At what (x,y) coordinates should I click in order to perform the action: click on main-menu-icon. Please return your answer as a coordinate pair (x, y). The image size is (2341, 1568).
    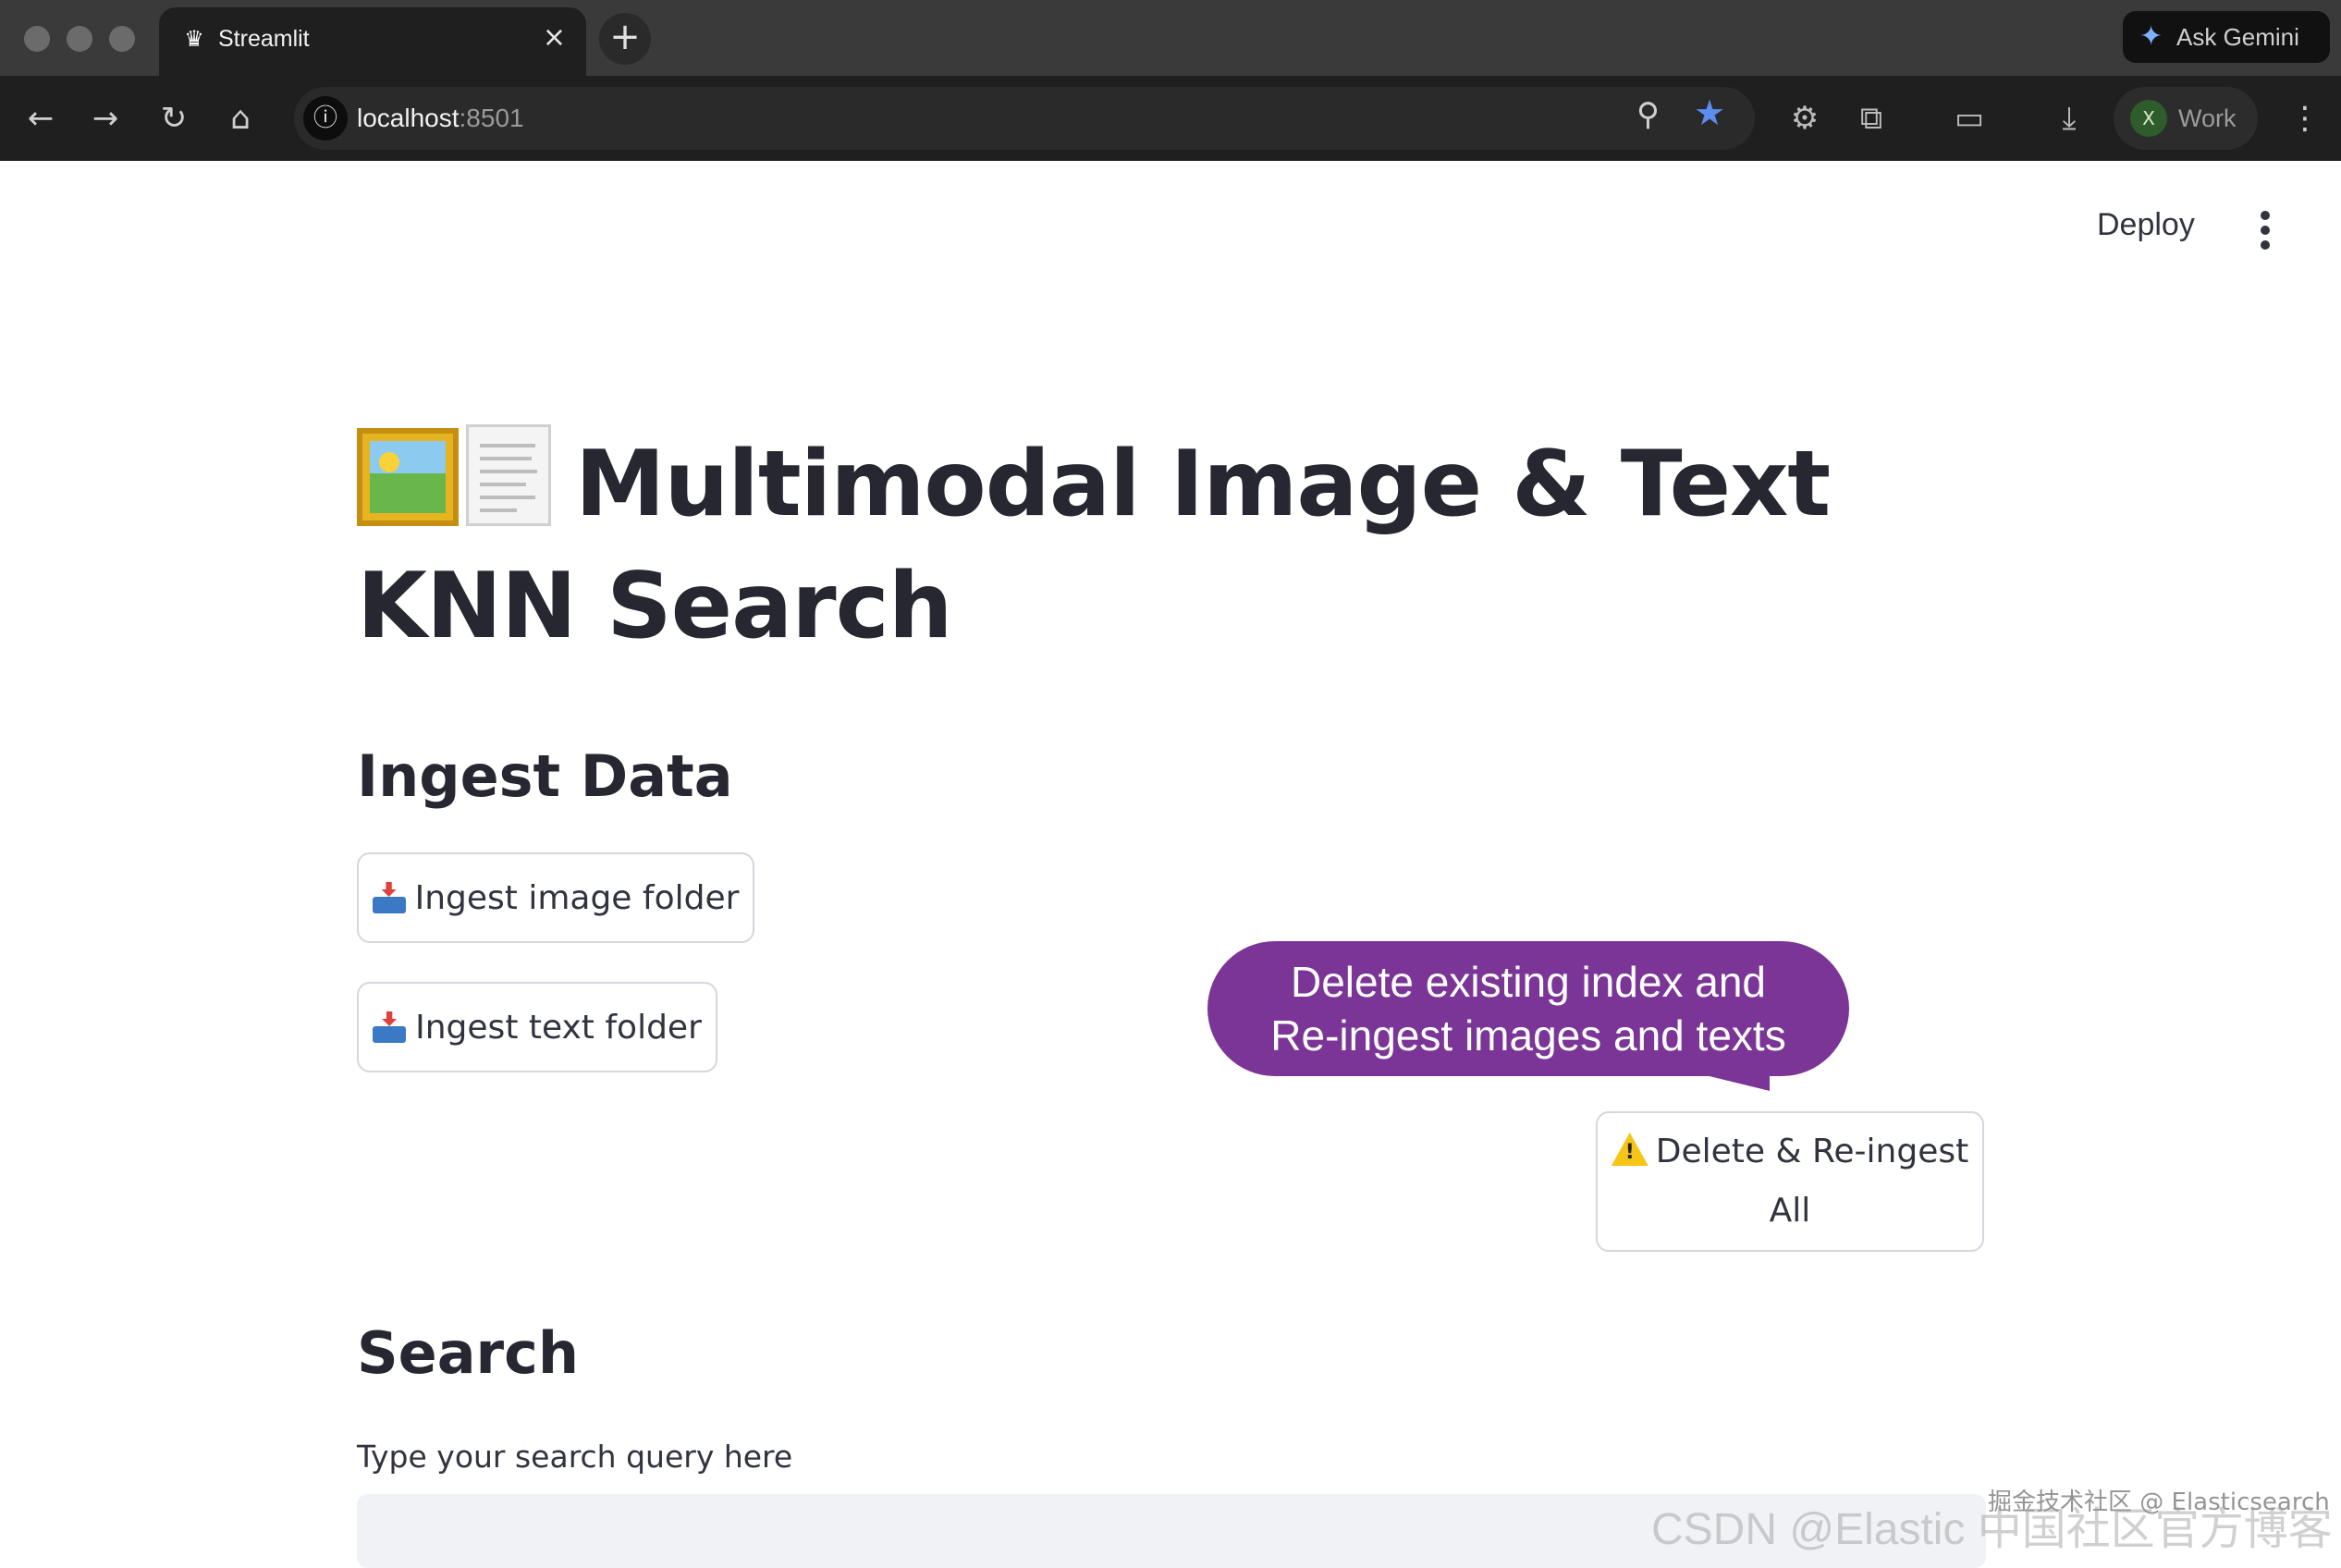
    Looking at the image, I should click on (2265, 231).